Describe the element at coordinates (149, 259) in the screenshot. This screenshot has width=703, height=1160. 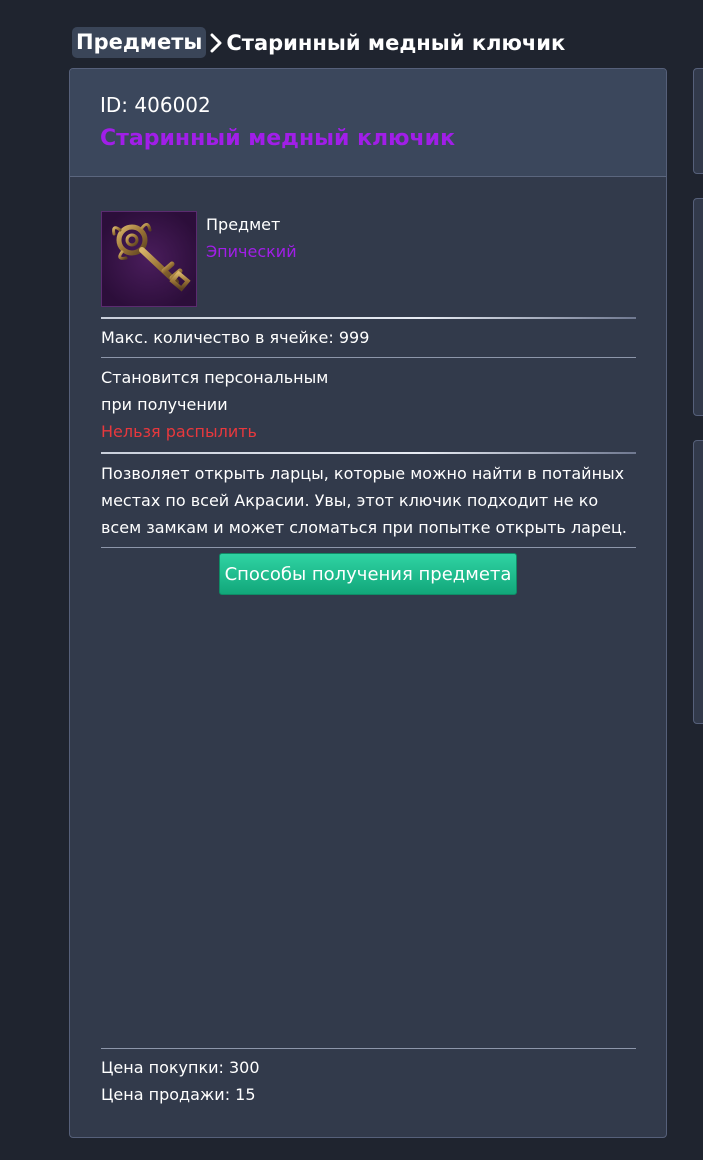
I see `antique-bronze-key-icon` at that location.